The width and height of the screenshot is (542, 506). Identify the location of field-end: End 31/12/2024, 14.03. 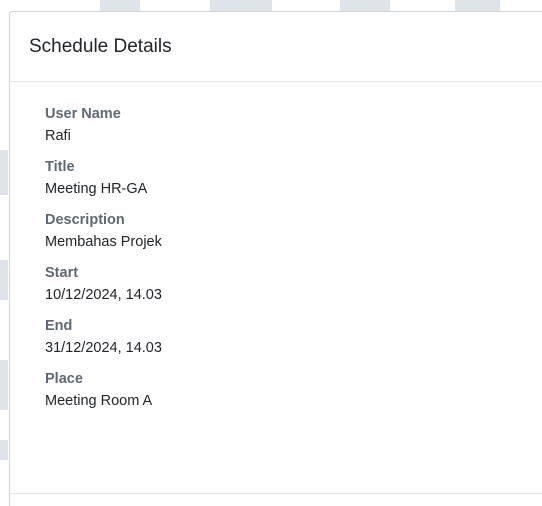
(293, 339).